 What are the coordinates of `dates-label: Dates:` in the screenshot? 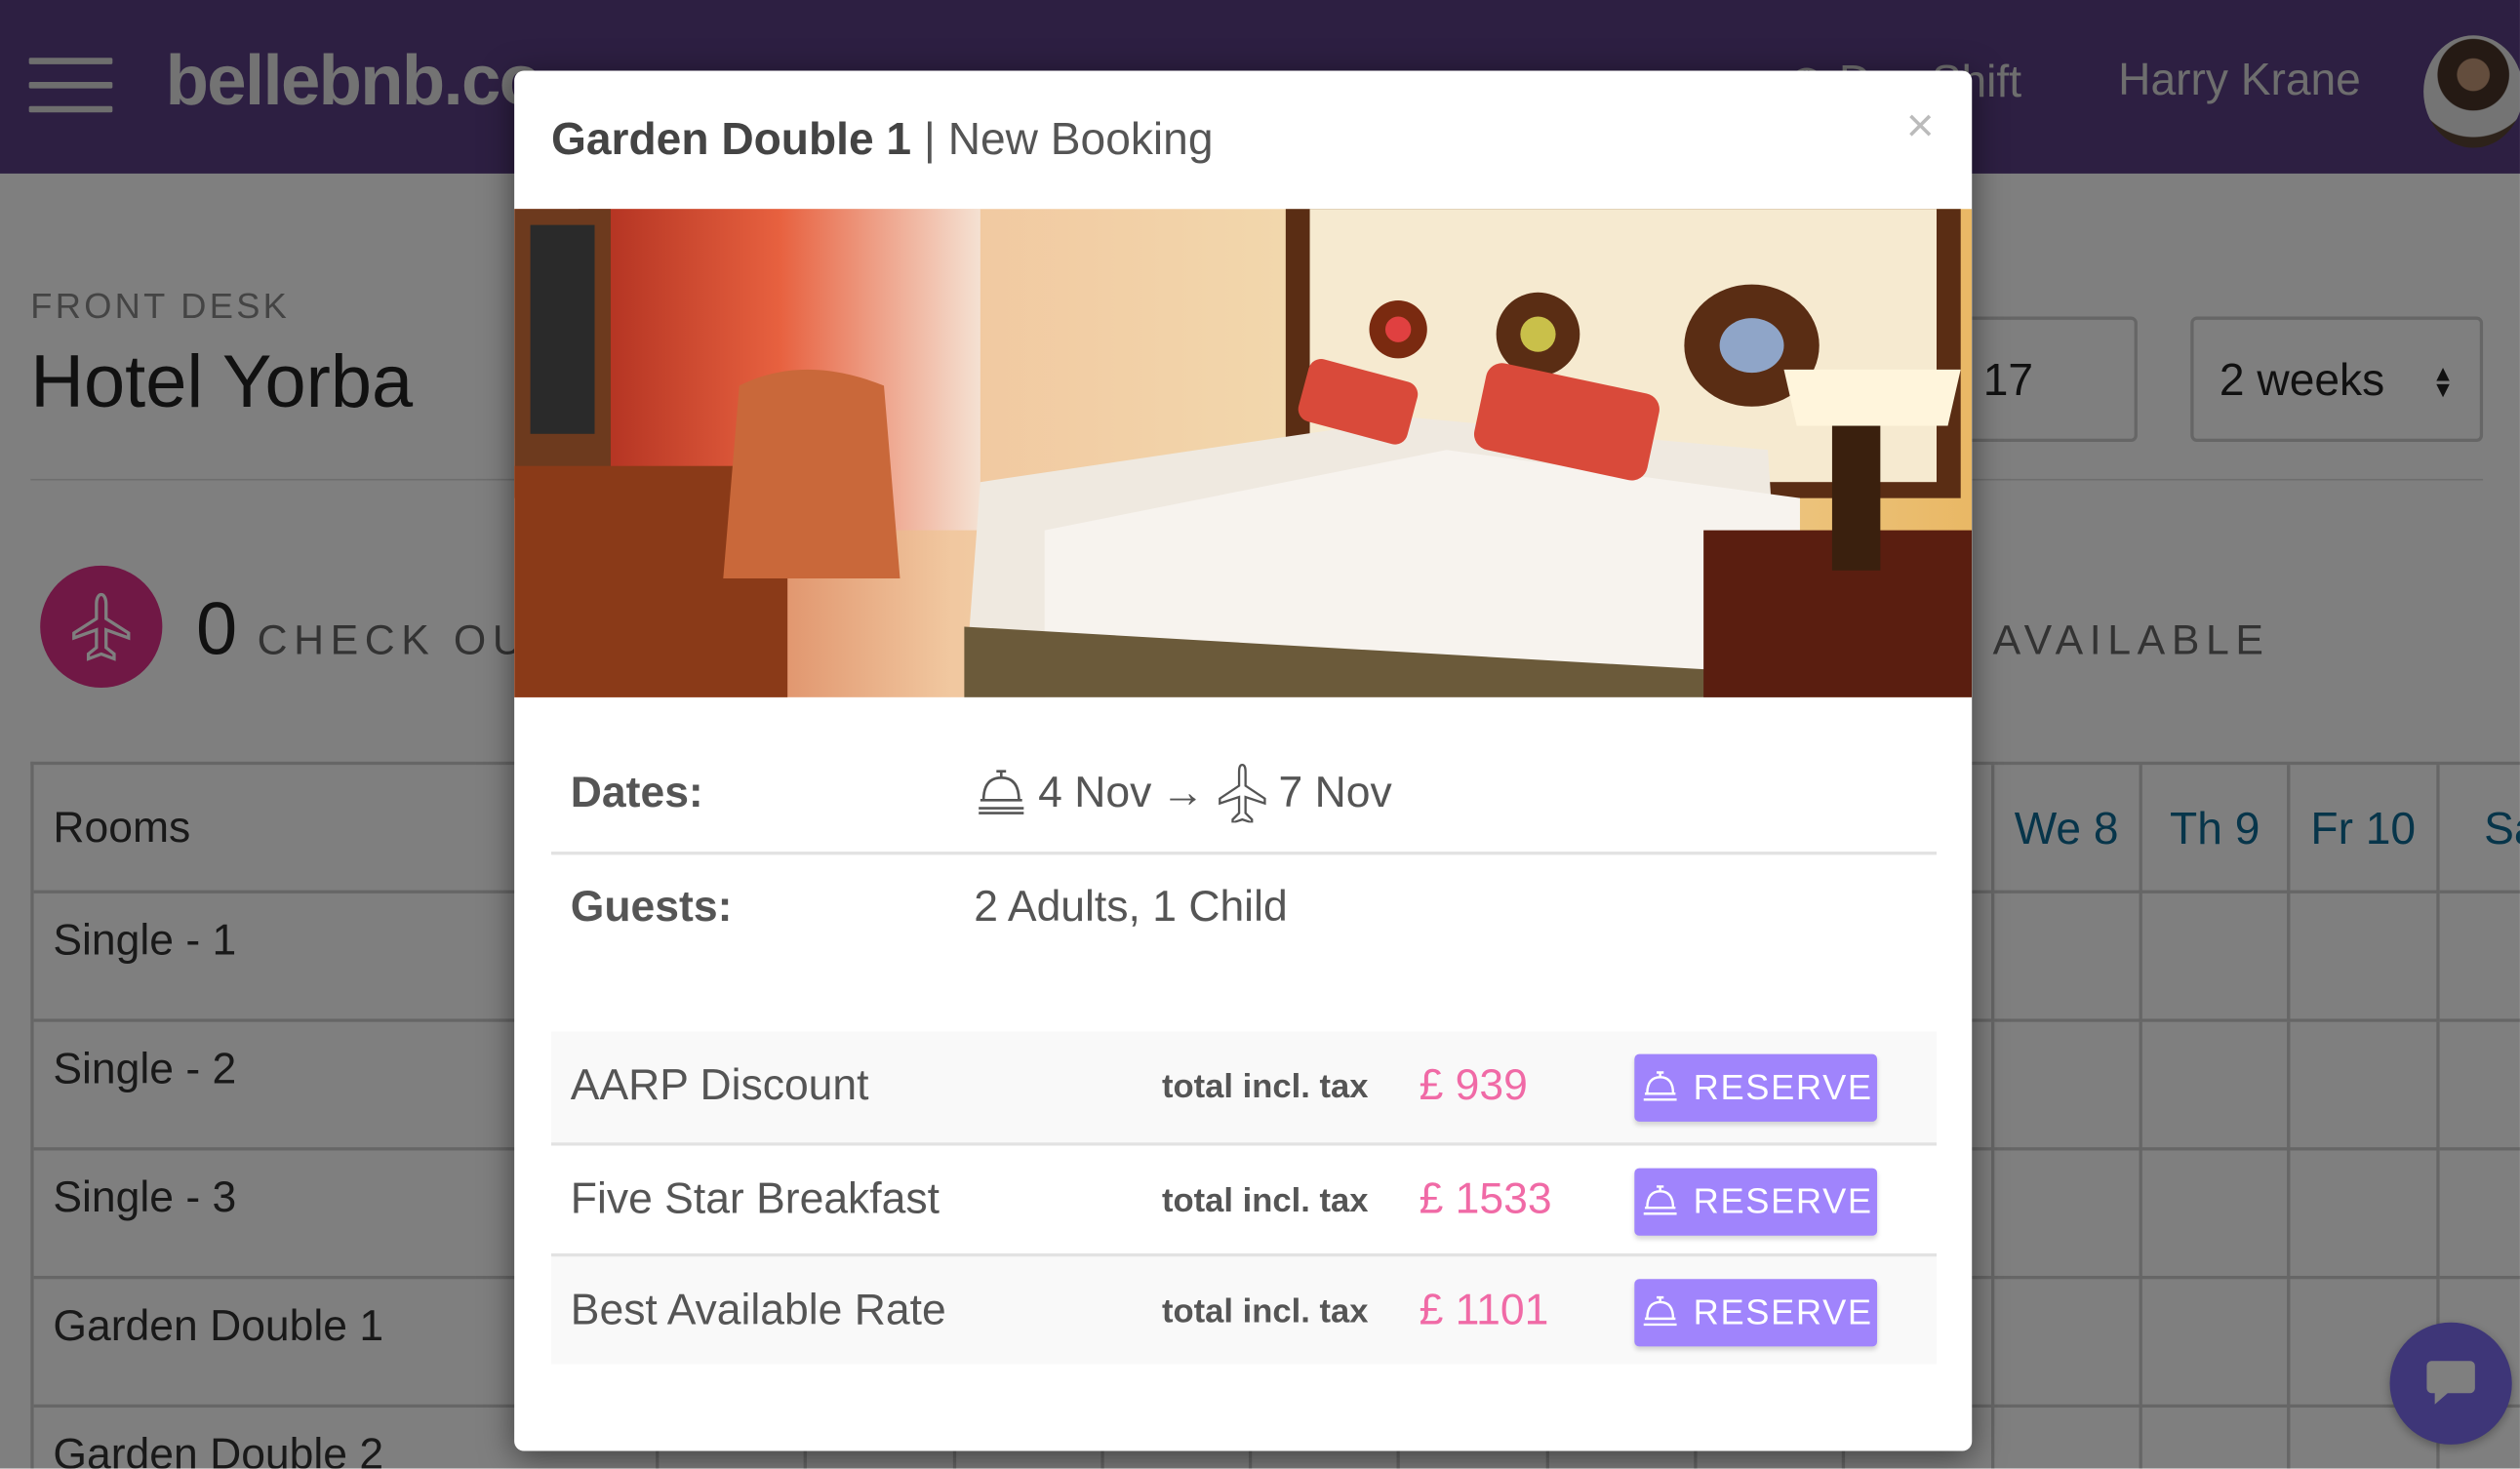 It's located at (636, 792).